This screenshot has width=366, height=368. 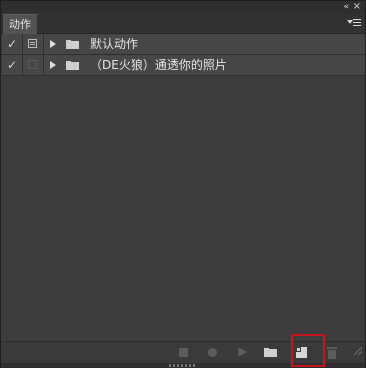 I want to click on panel-header-strip: « ×, so click(x=183, y=7).